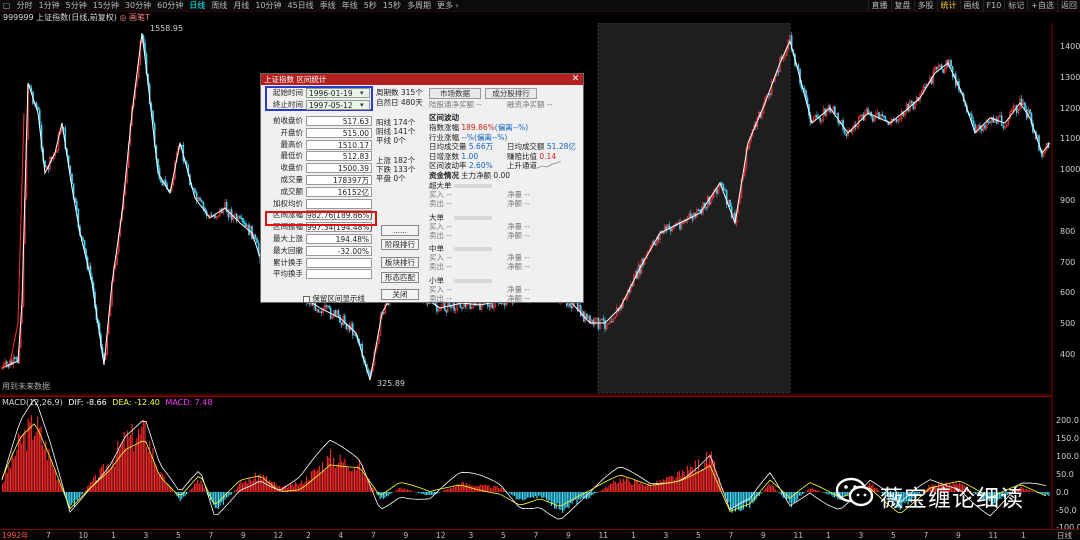  Describe the element at coordinates (268, 6) in the screenshot. I see `period-tab-10: 10分钟` at that location.